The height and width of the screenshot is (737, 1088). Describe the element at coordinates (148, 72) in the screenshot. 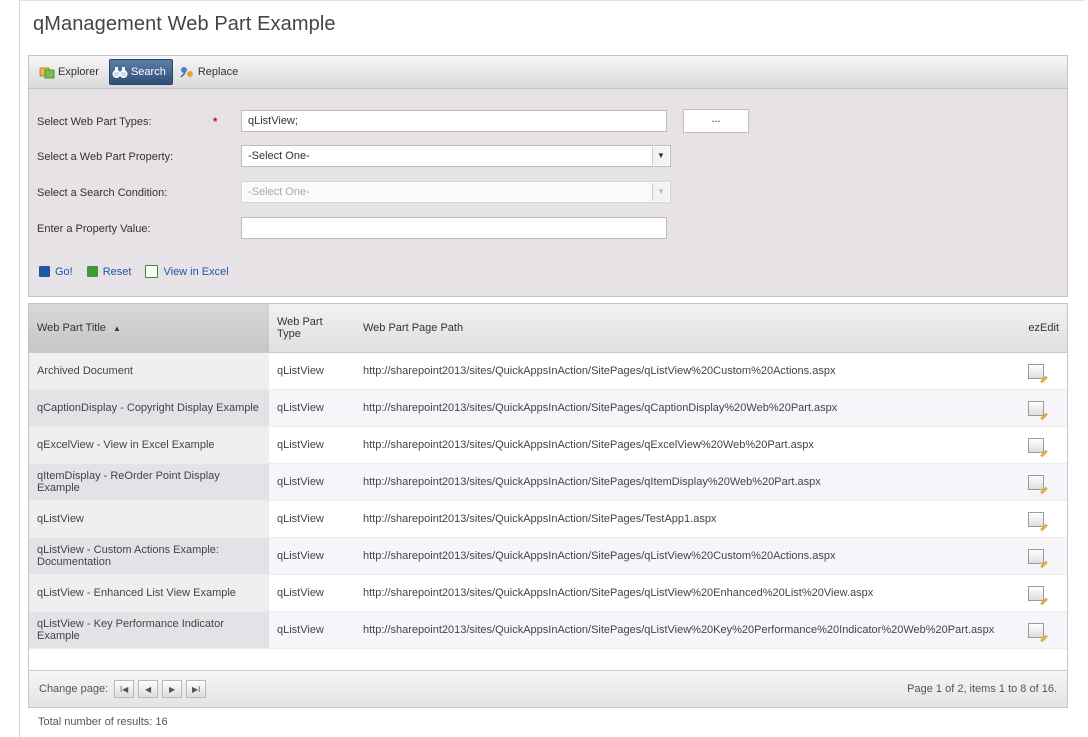

I see `tab-search-label: Search` at that location.